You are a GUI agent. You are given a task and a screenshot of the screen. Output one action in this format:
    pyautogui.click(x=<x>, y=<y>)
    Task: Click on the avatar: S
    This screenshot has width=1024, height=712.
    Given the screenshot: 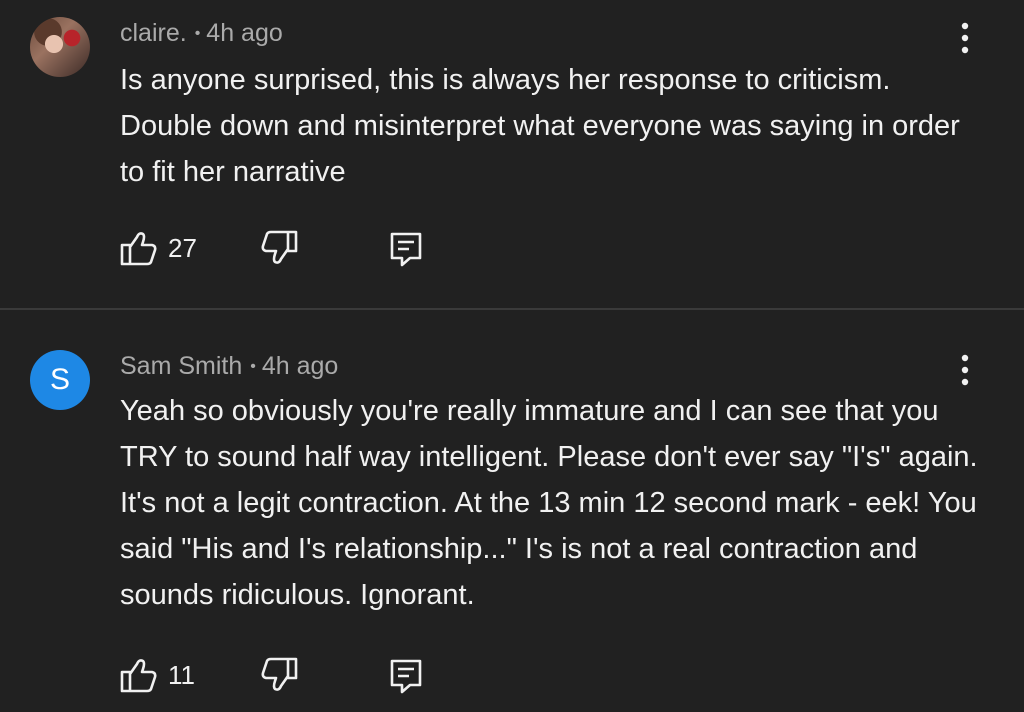 What is the action you would take?
    pyautogui.click(x=60, y=380)
    